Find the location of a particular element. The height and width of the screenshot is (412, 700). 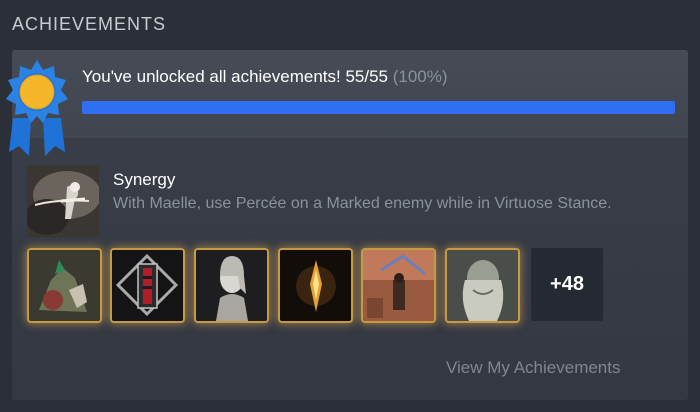

view-my-achievements-link: View My Achievements is located at coordinates (533, 368).